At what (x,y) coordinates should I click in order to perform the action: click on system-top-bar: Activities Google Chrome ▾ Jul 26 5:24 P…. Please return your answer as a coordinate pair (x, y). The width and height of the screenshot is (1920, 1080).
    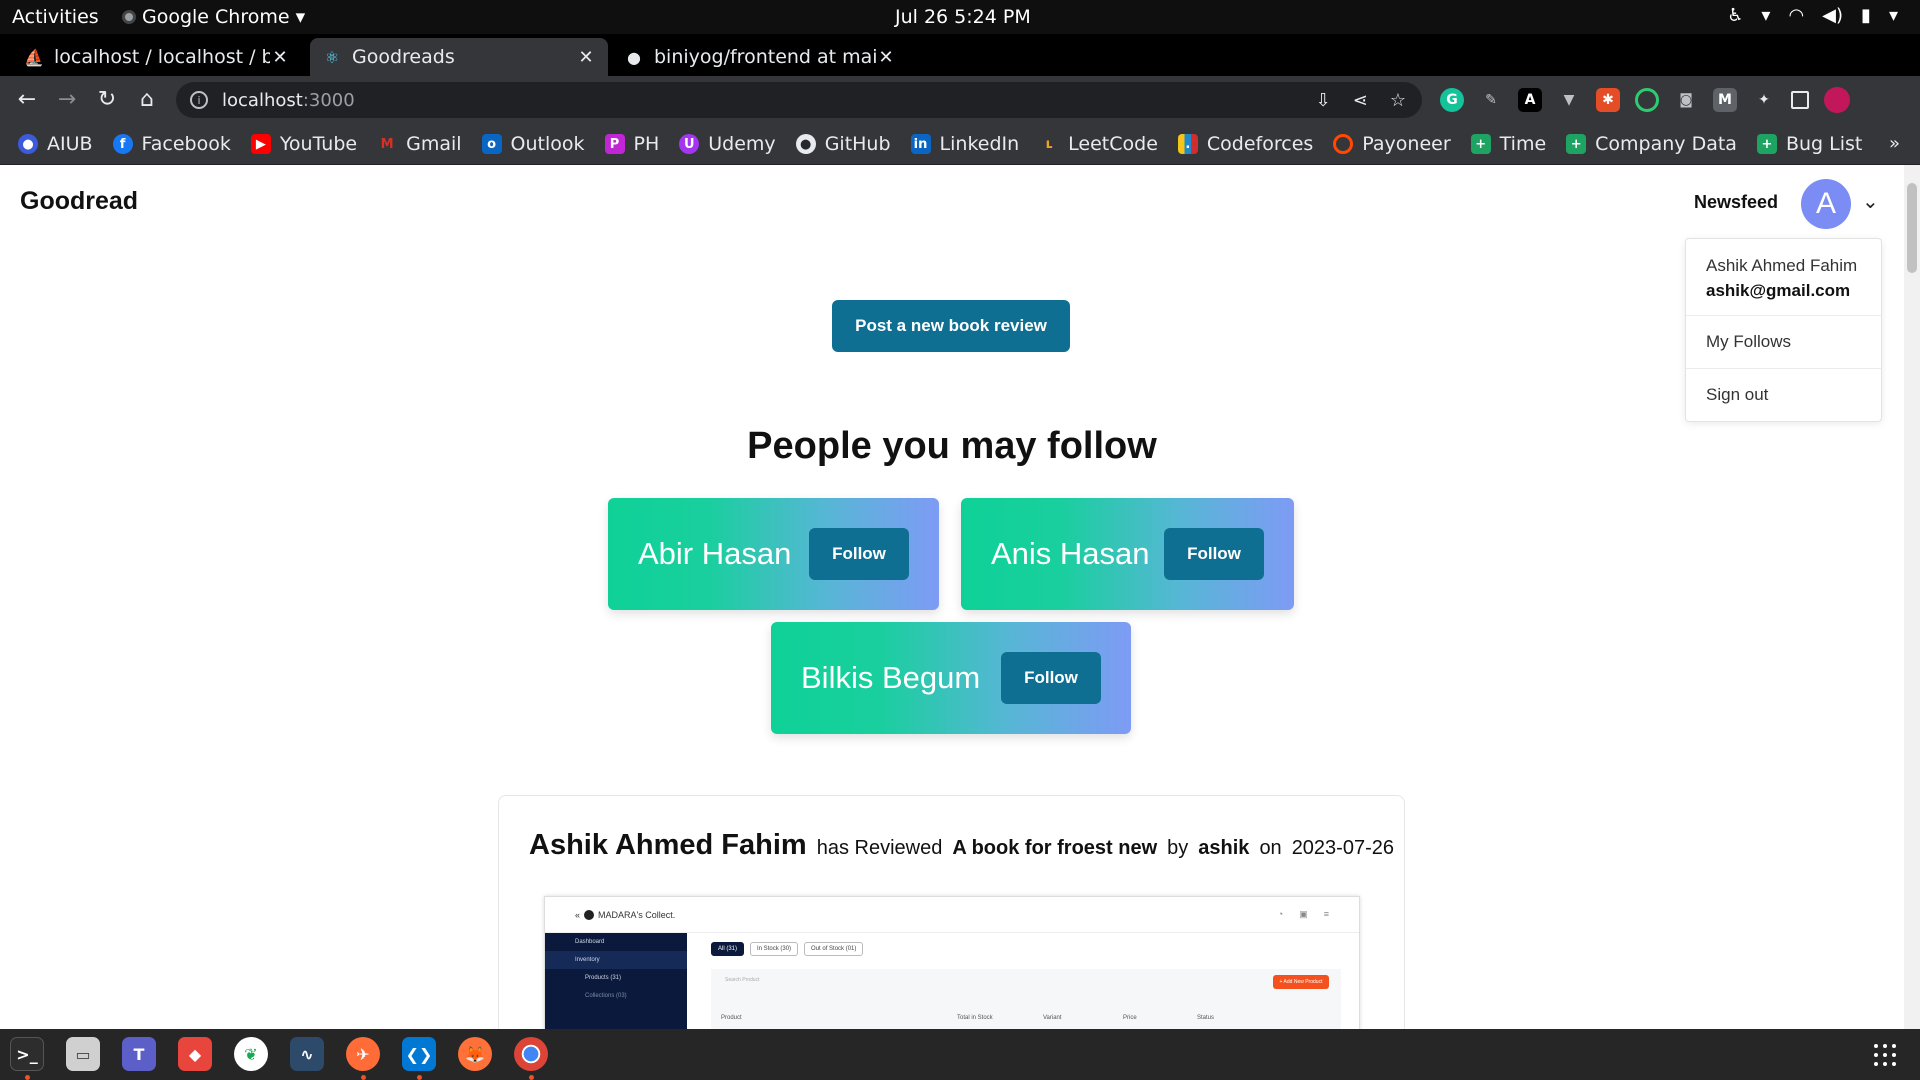
    Looking at the image, I should click on (960, 17).